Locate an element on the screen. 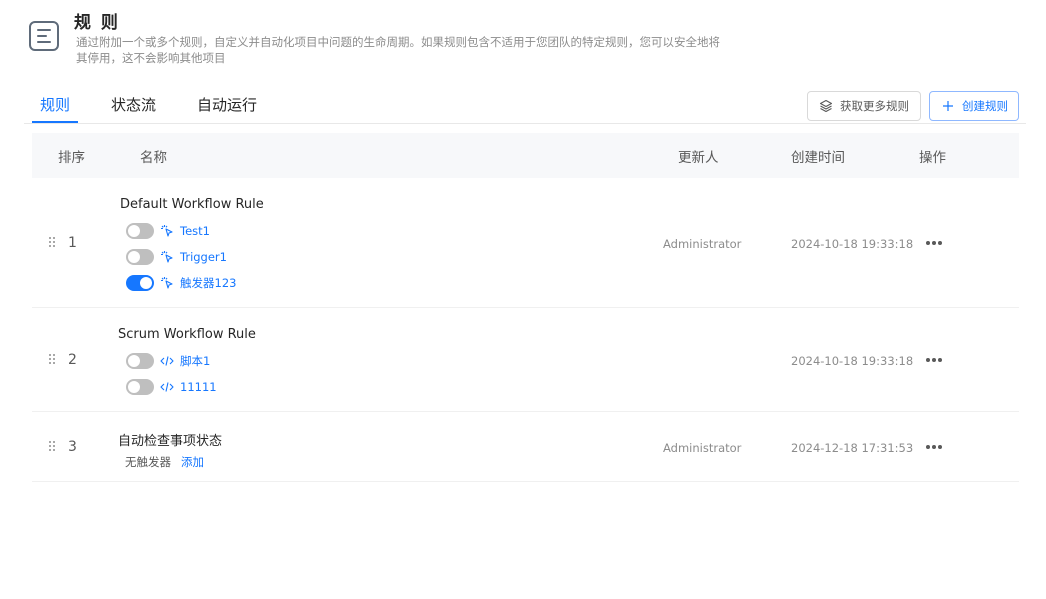 The width and height of the screenshot is (1046, 599). trigger-label: Test1 is located at coordinates (195, 231).